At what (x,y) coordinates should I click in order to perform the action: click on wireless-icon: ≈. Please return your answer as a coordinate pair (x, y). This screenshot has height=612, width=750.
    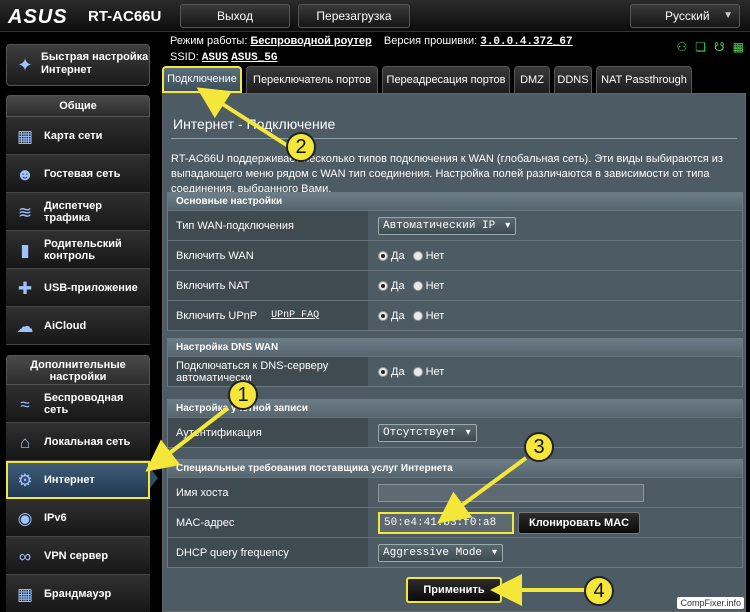
    Looking at the image, I should click on (25, 404).